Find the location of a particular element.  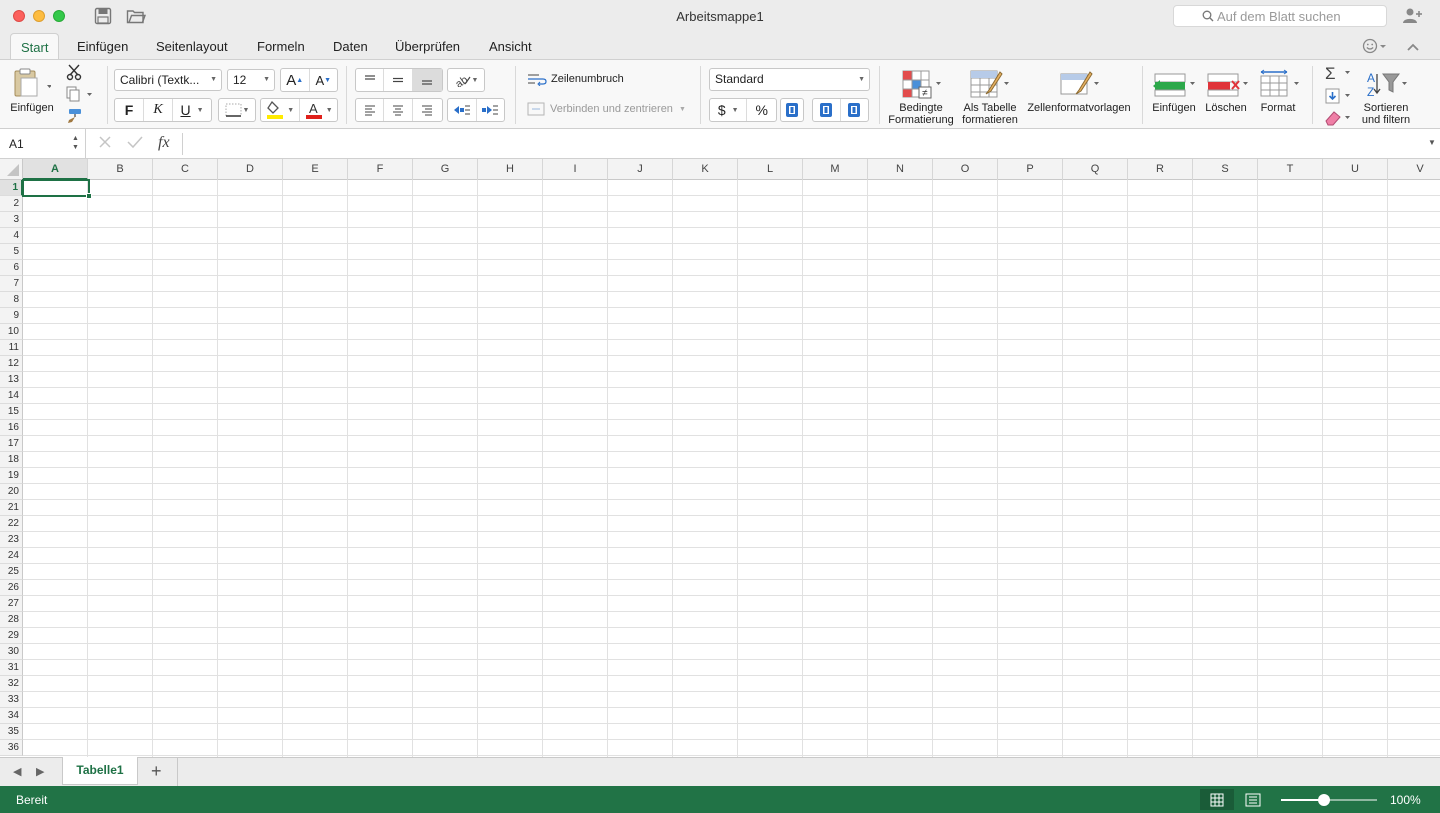

collapse-ribbon-icon is located at coordinates (1413, 48).